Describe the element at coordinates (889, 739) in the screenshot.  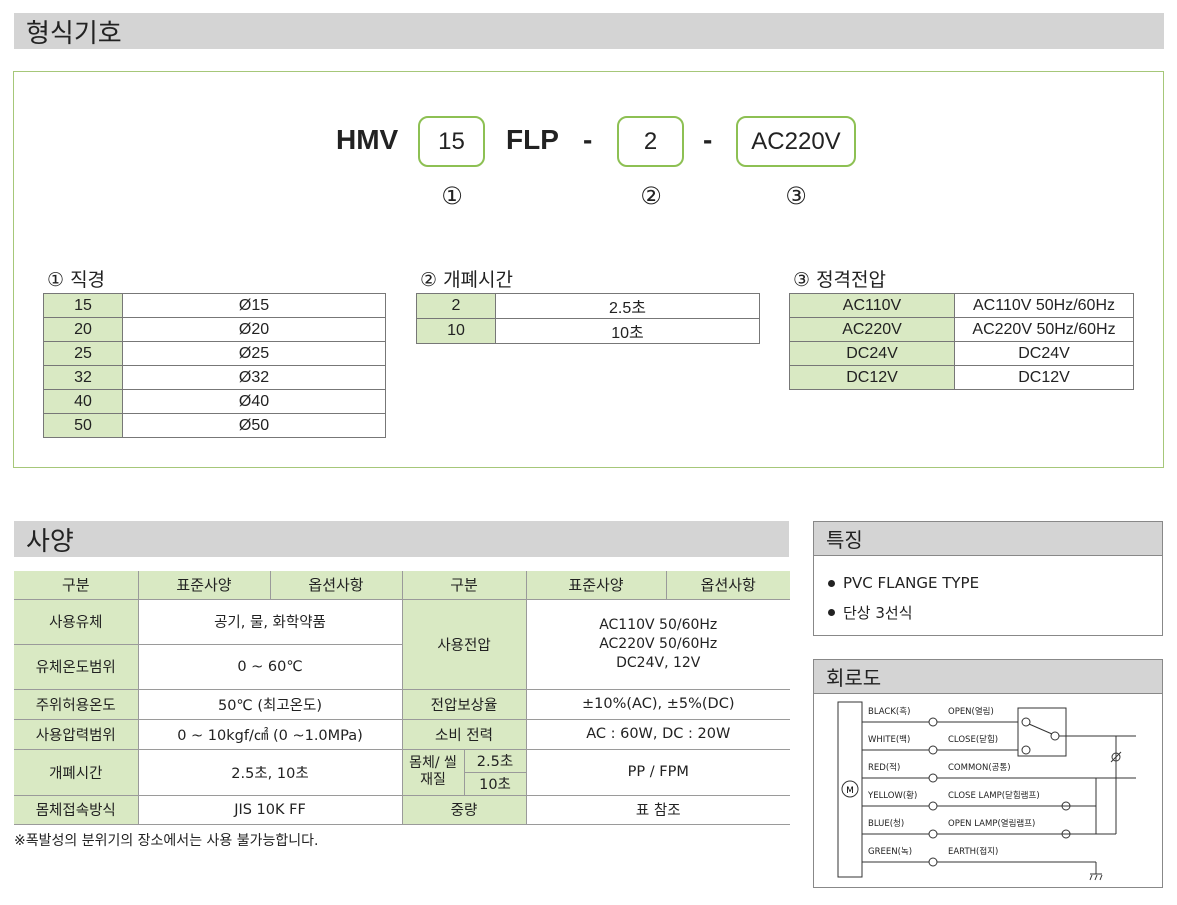
I see `svg-text: WHITE(백)` at that location.